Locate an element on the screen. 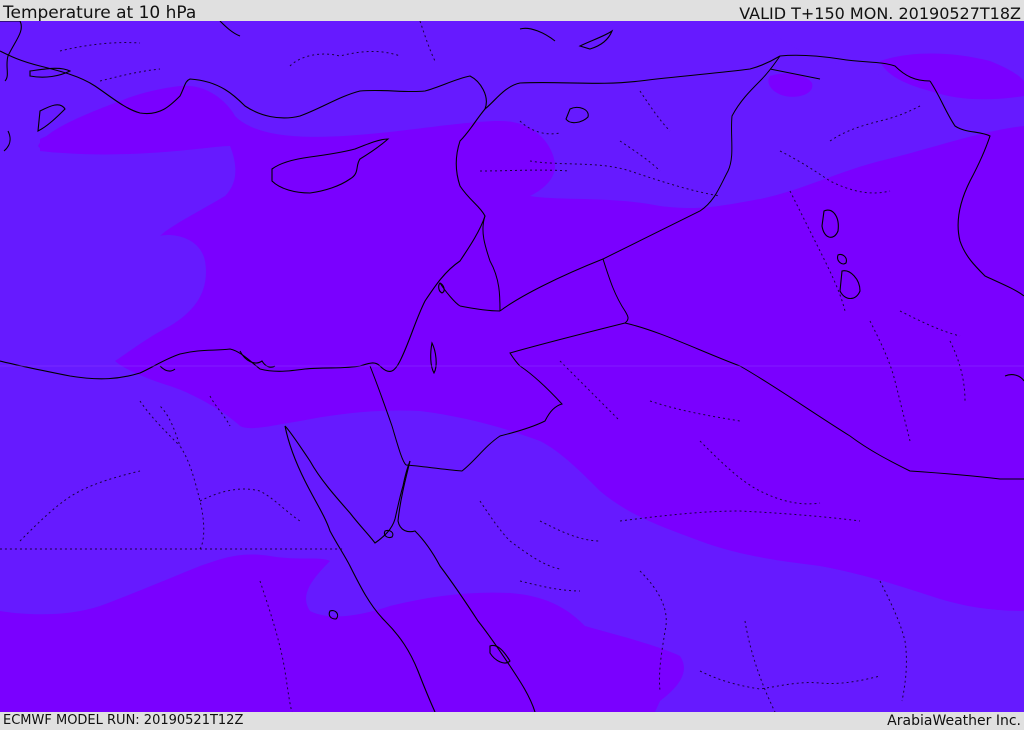 This screenshot has width=1024, height=730. credit-label: ArabiaWeather Inc. is located at coordinates (954, 721).